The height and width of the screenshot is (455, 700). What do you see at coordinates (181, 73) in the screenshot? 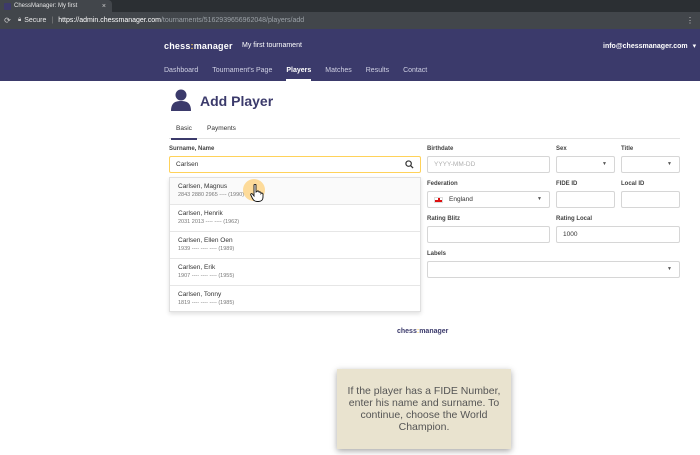
I see `nav-dashboard: Dashboard` at bounding box center [181, 73].